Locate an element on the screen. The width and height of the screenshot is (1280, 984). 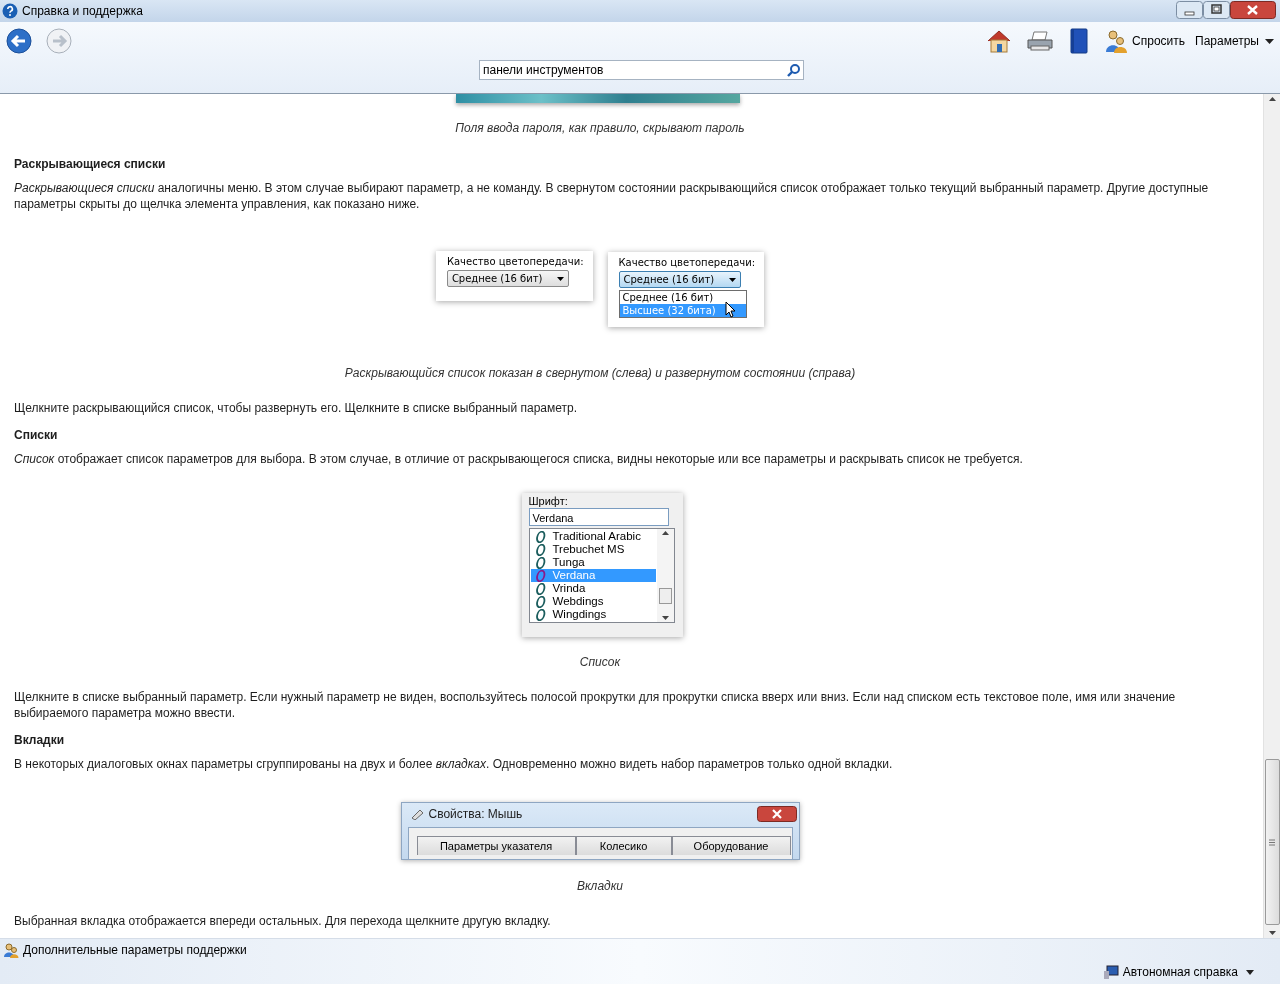
grip-icon is located at coordinates (1272, 842).